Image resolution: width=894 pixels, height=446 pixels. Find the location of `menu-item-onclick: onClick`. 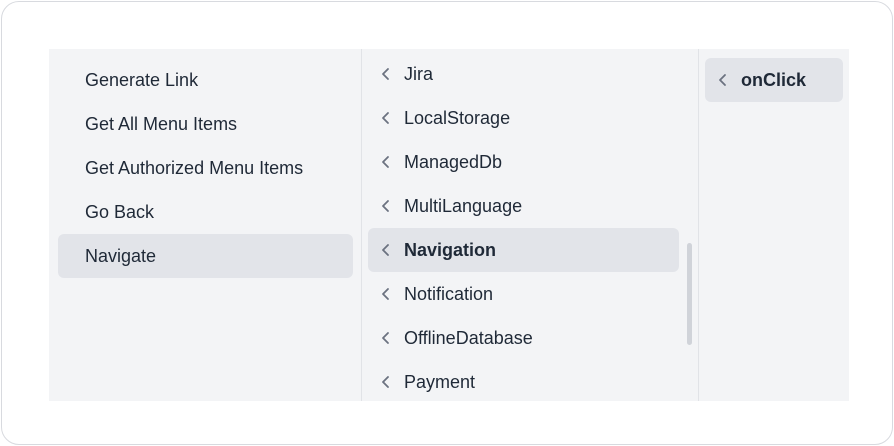

menu-item-onclick: onClick is located at coordinates (774, 80).